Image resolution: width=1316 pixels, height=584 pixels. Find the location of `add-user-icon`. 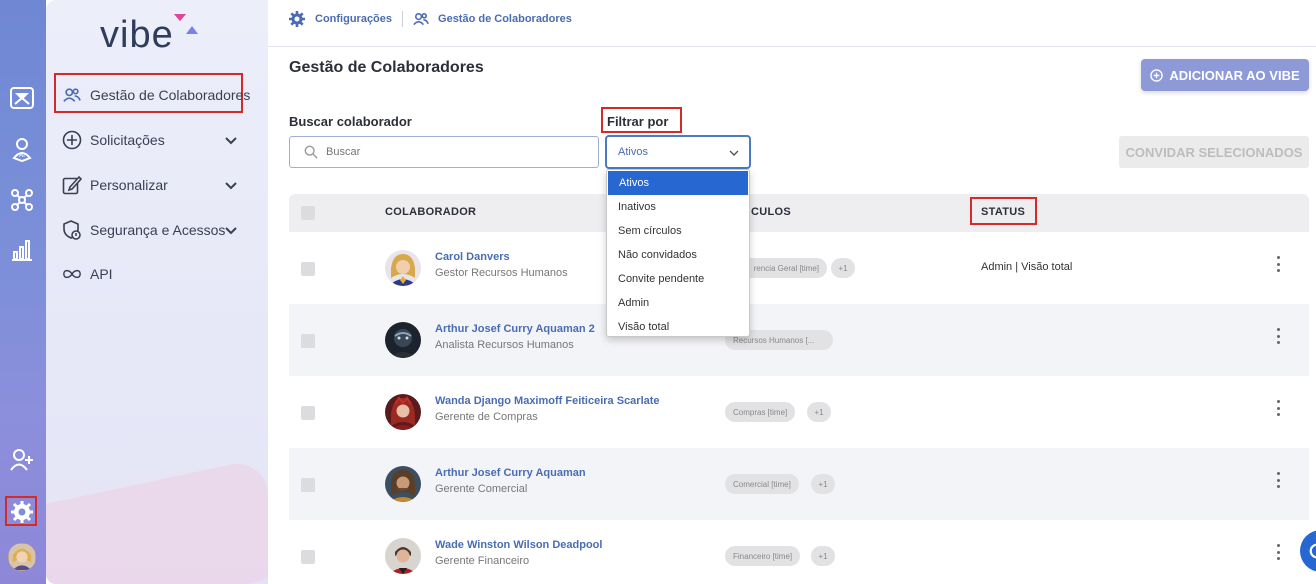

add-user-icon is located at coordinates (22, 460).